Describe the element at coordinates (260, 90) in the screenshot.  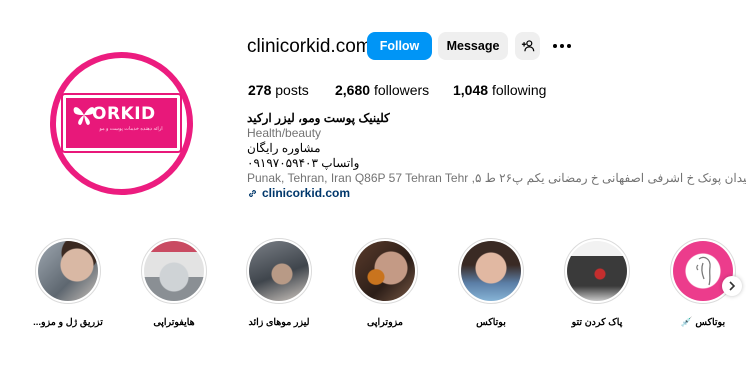
I see `posts-count: 278` at that location.